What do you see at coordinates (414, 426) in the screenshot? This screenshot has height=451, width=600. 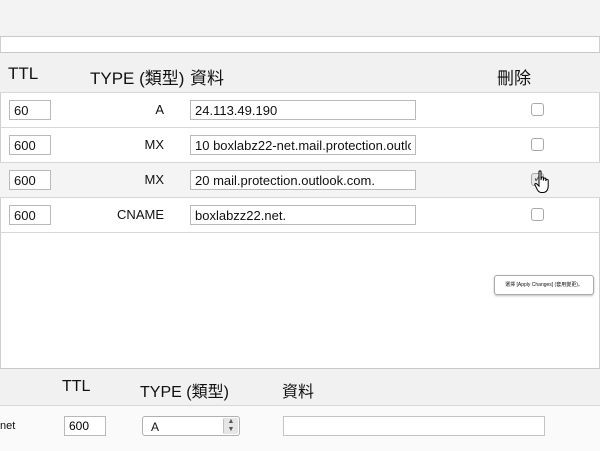 I see `new-data-field` at bounding box center [414, 426].